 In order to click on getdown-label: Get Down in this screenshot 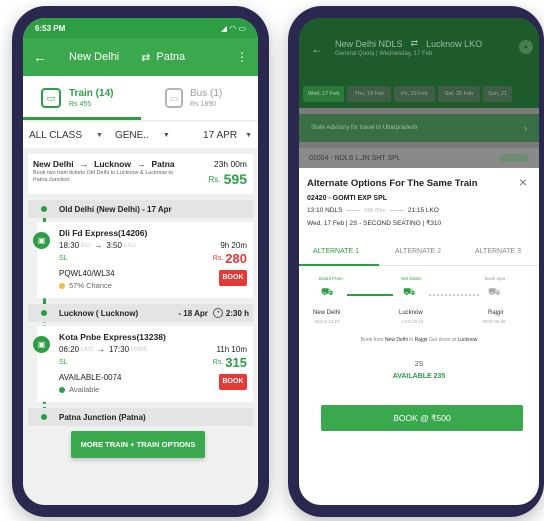, I will do `click(411, 278)`.